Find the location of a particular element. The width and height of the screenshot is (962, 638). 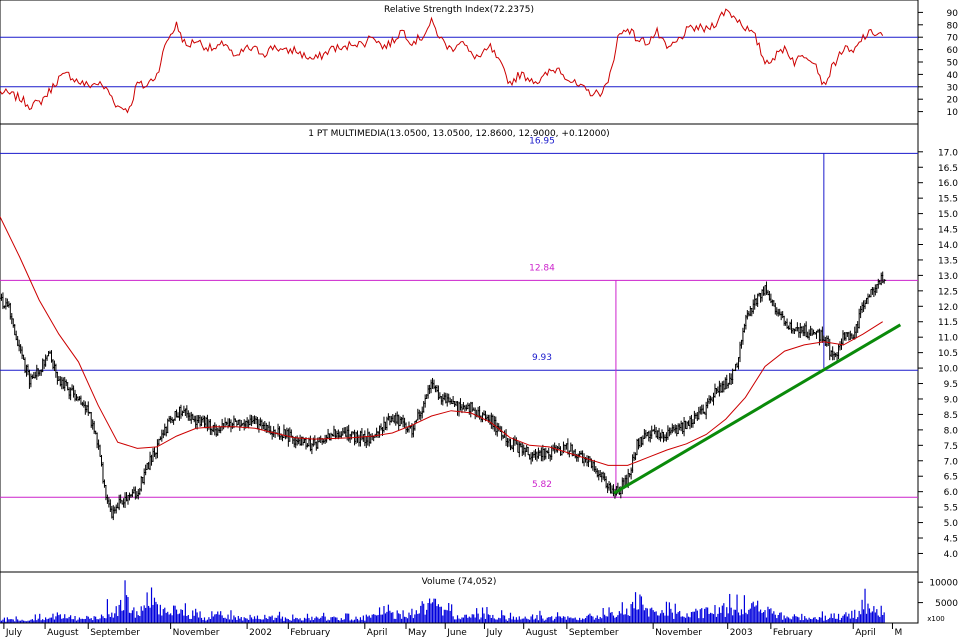

price-ytick-label: 15.0 is located at coordinates (948, 215).